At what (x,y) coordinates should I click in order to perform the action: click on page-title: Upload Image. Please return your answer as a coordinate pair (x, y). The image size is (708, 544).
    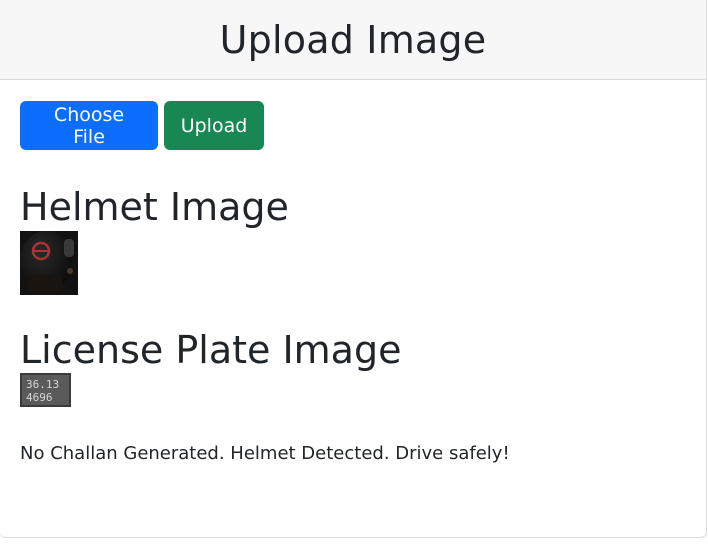
    Looking at the image, I should click on (353, 39).